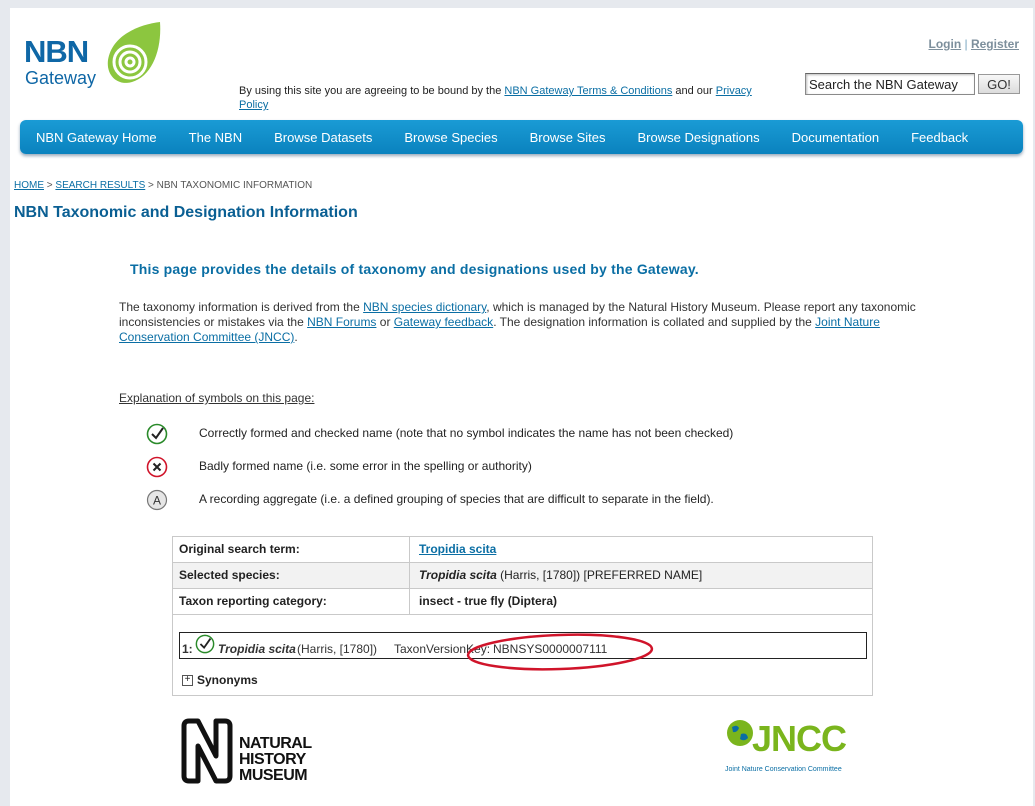  Describe the element at coordinates (61, 78) in the screenshot. I see `logo-sub-text: Gateway` at that location.